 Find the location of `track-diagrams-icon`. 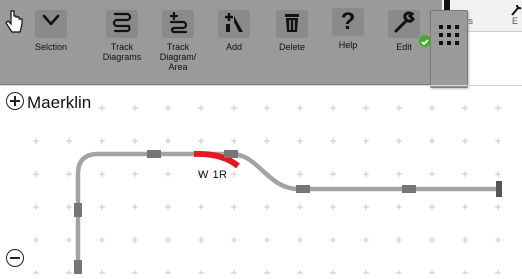

track-diagrams-icon is located at coordinates (122, 24).